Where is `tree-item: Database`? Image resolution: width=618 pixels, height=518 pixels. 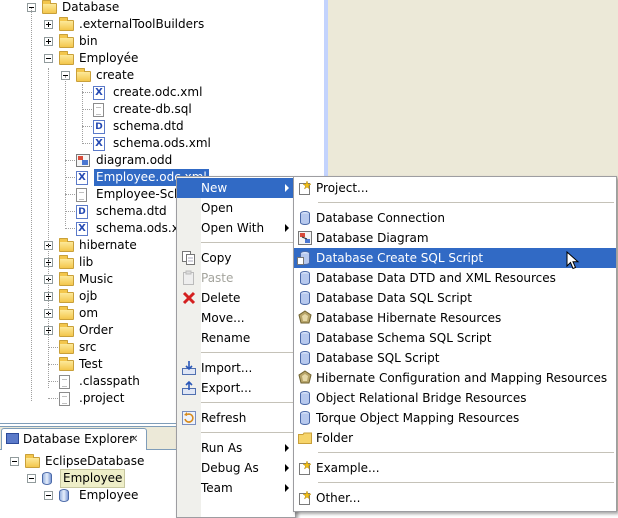
tree-item: Database is located at coordinates (162, 8).